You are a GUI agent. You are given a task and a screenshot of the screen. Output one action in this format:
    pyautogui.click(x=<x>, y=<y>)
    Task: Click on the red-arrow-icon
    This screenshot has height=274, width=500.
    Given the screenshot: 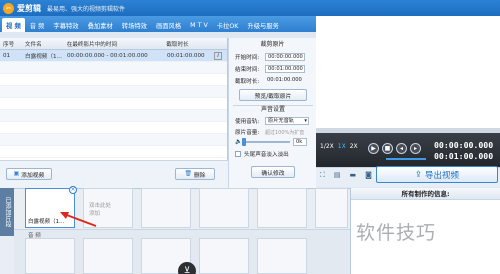 What is the action you would take?
    pyautogui.click(x=78, y=219)
    